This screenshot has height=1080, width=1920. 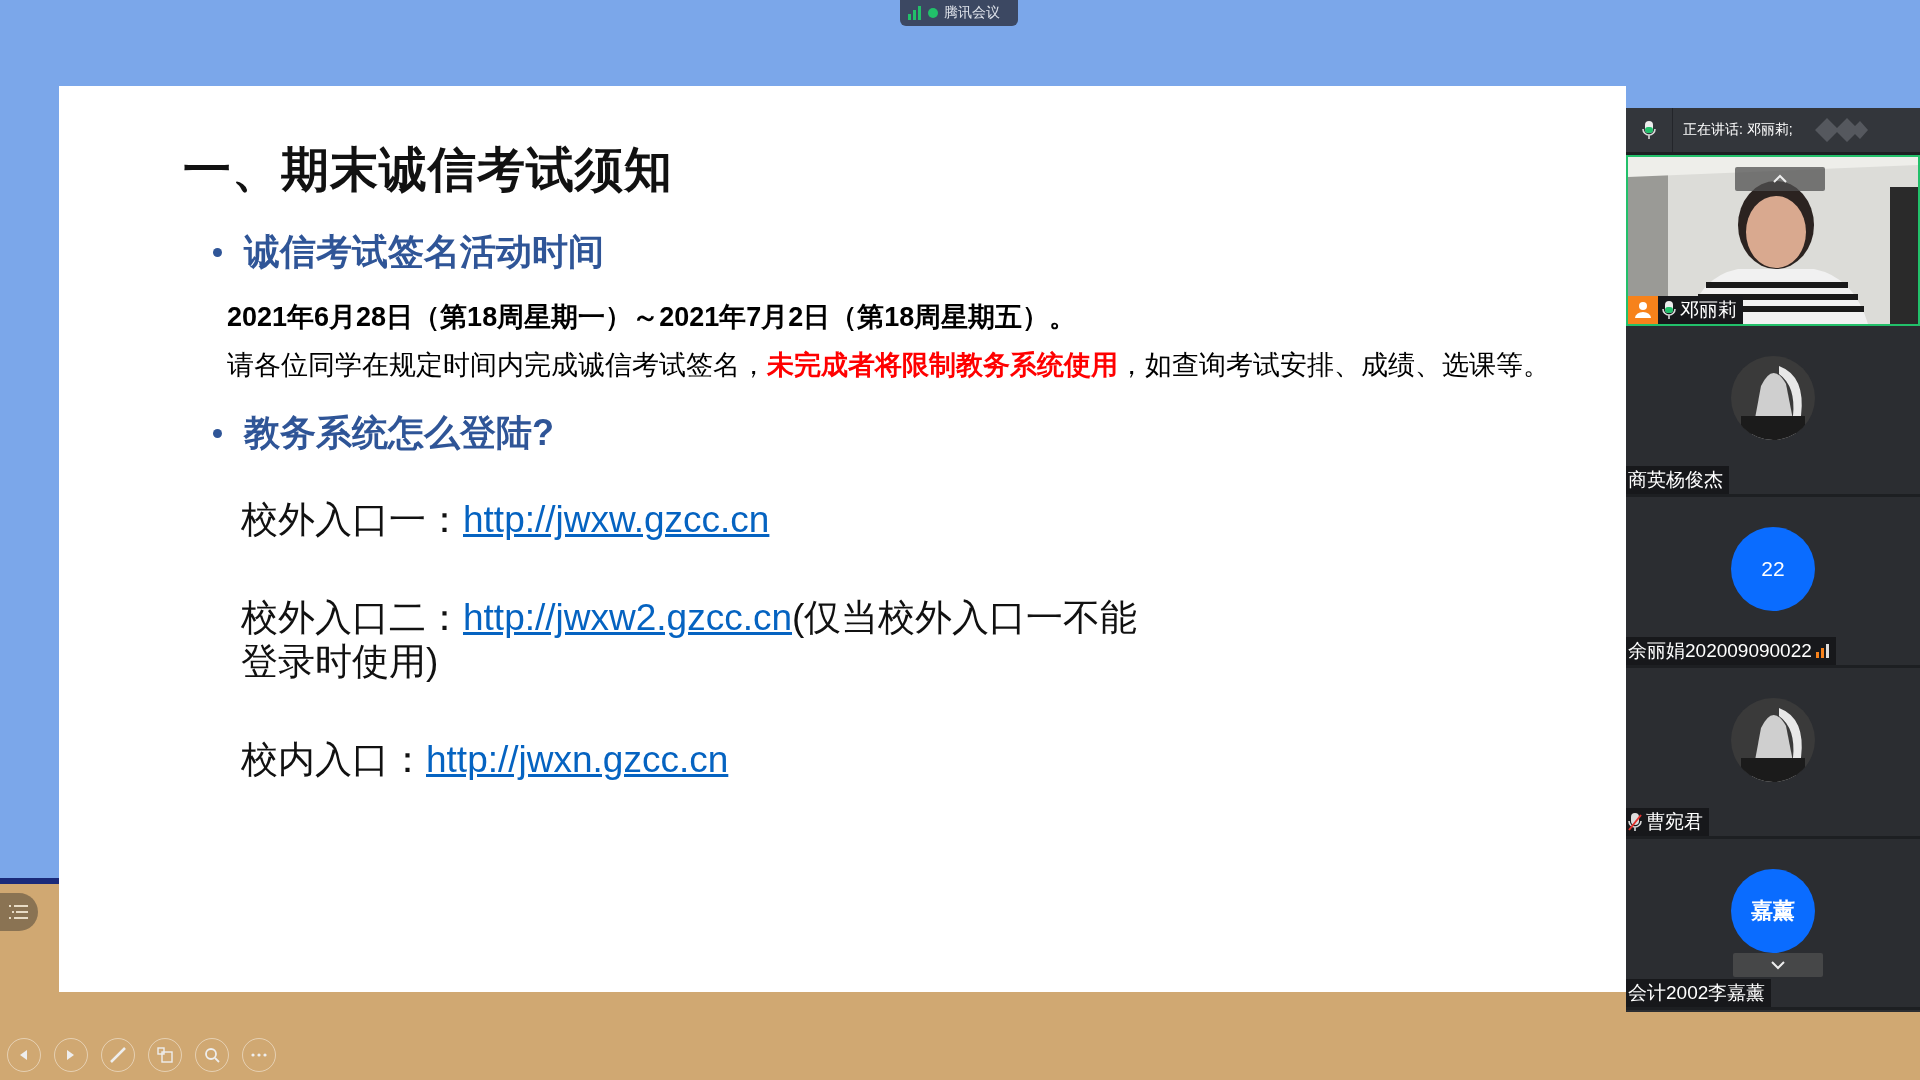 What do you see at coordinates (577, 759) in the screenshot?
I see `url-link: http://jwxn.gzcc.cn` at bounding box center [577, 759].